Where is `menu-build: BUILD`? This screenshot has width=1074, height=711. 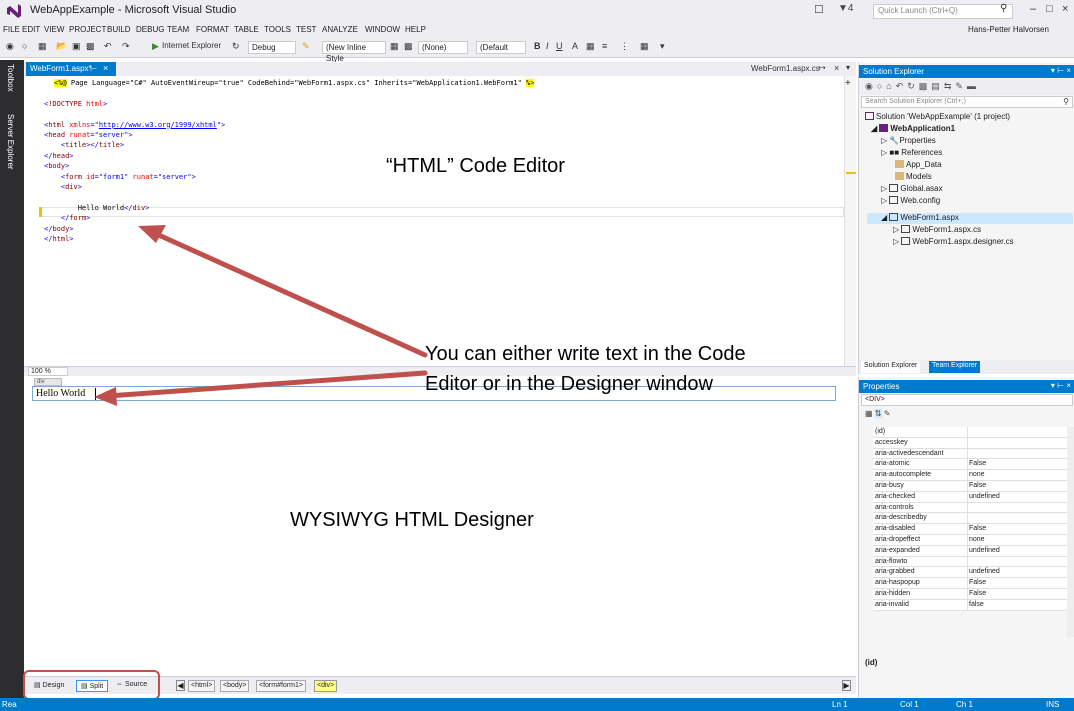 menu-build: BUILD is located at coordinates (119, 29).